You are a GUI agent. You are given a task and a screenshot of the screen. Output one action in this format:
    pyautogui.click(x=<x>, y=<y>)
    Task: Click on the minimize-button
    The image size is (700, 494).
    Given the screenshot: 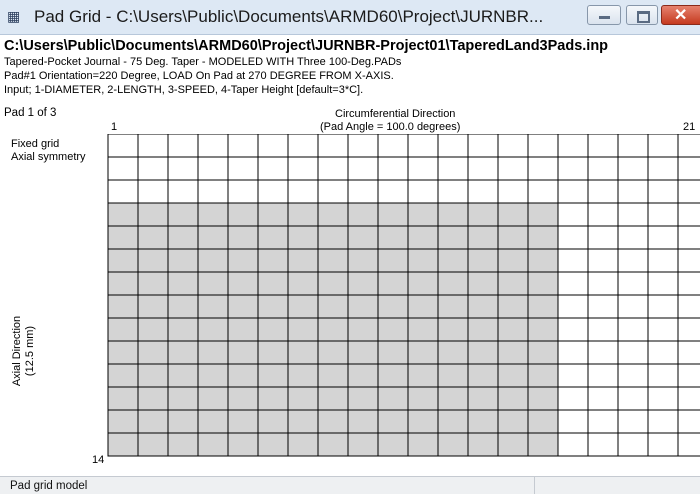 What is the action you would take?
    pyautogui.click(x=604, y=15)
    